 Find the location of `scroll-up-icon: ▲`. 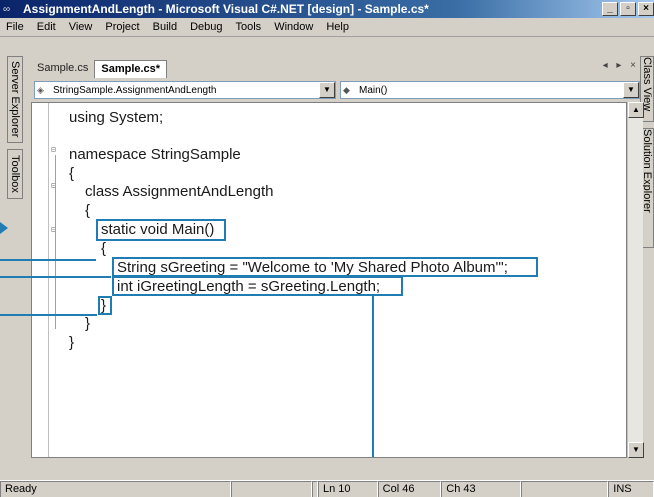

scroll-up-icon: ▲ is located at coordinates (636, 110).